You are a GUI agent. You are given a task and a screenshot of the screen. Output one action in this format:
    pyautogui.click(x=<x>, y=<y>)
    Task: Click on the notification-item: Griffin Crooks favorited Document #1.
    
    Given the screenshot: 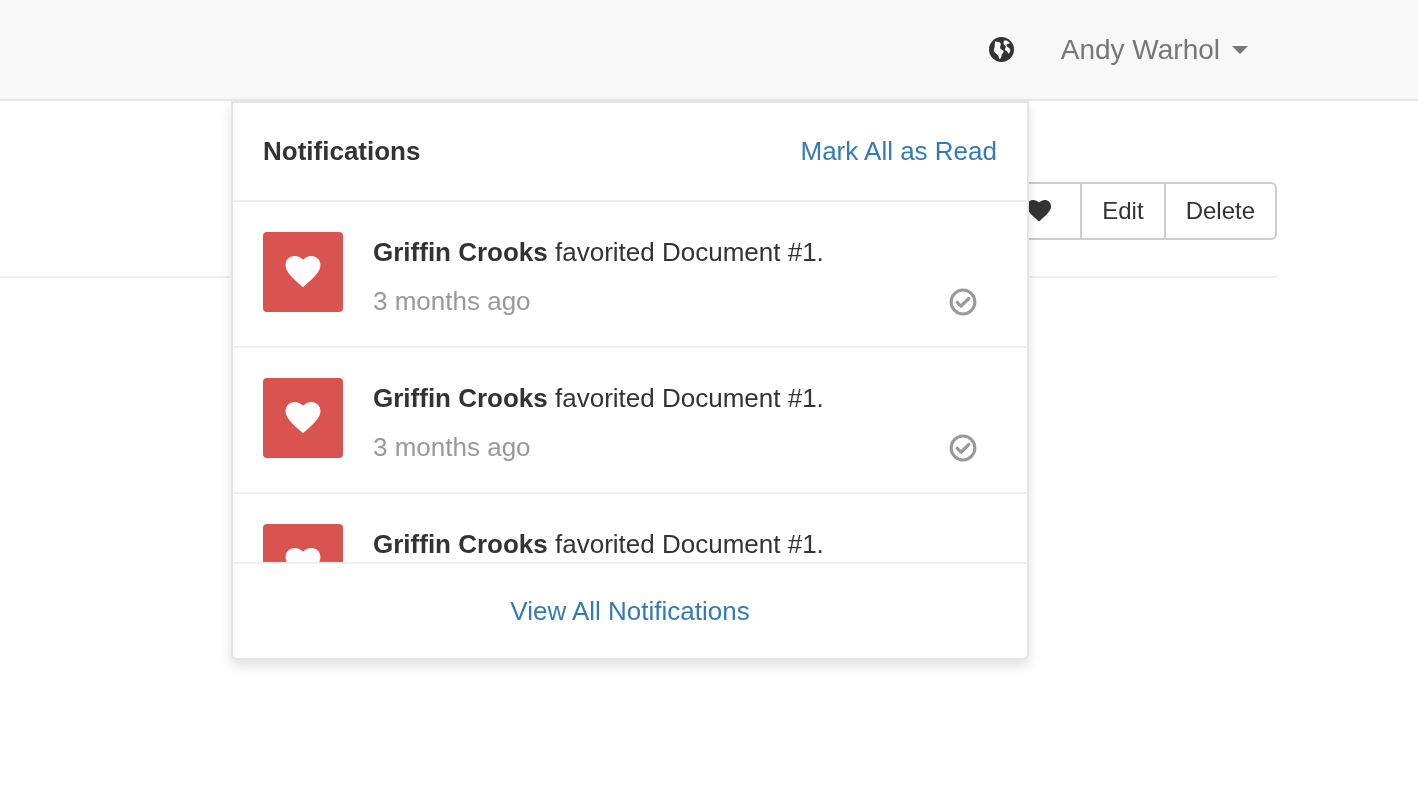 What is the action you would take?
    pyautogui.click(x=630, y=528)
    